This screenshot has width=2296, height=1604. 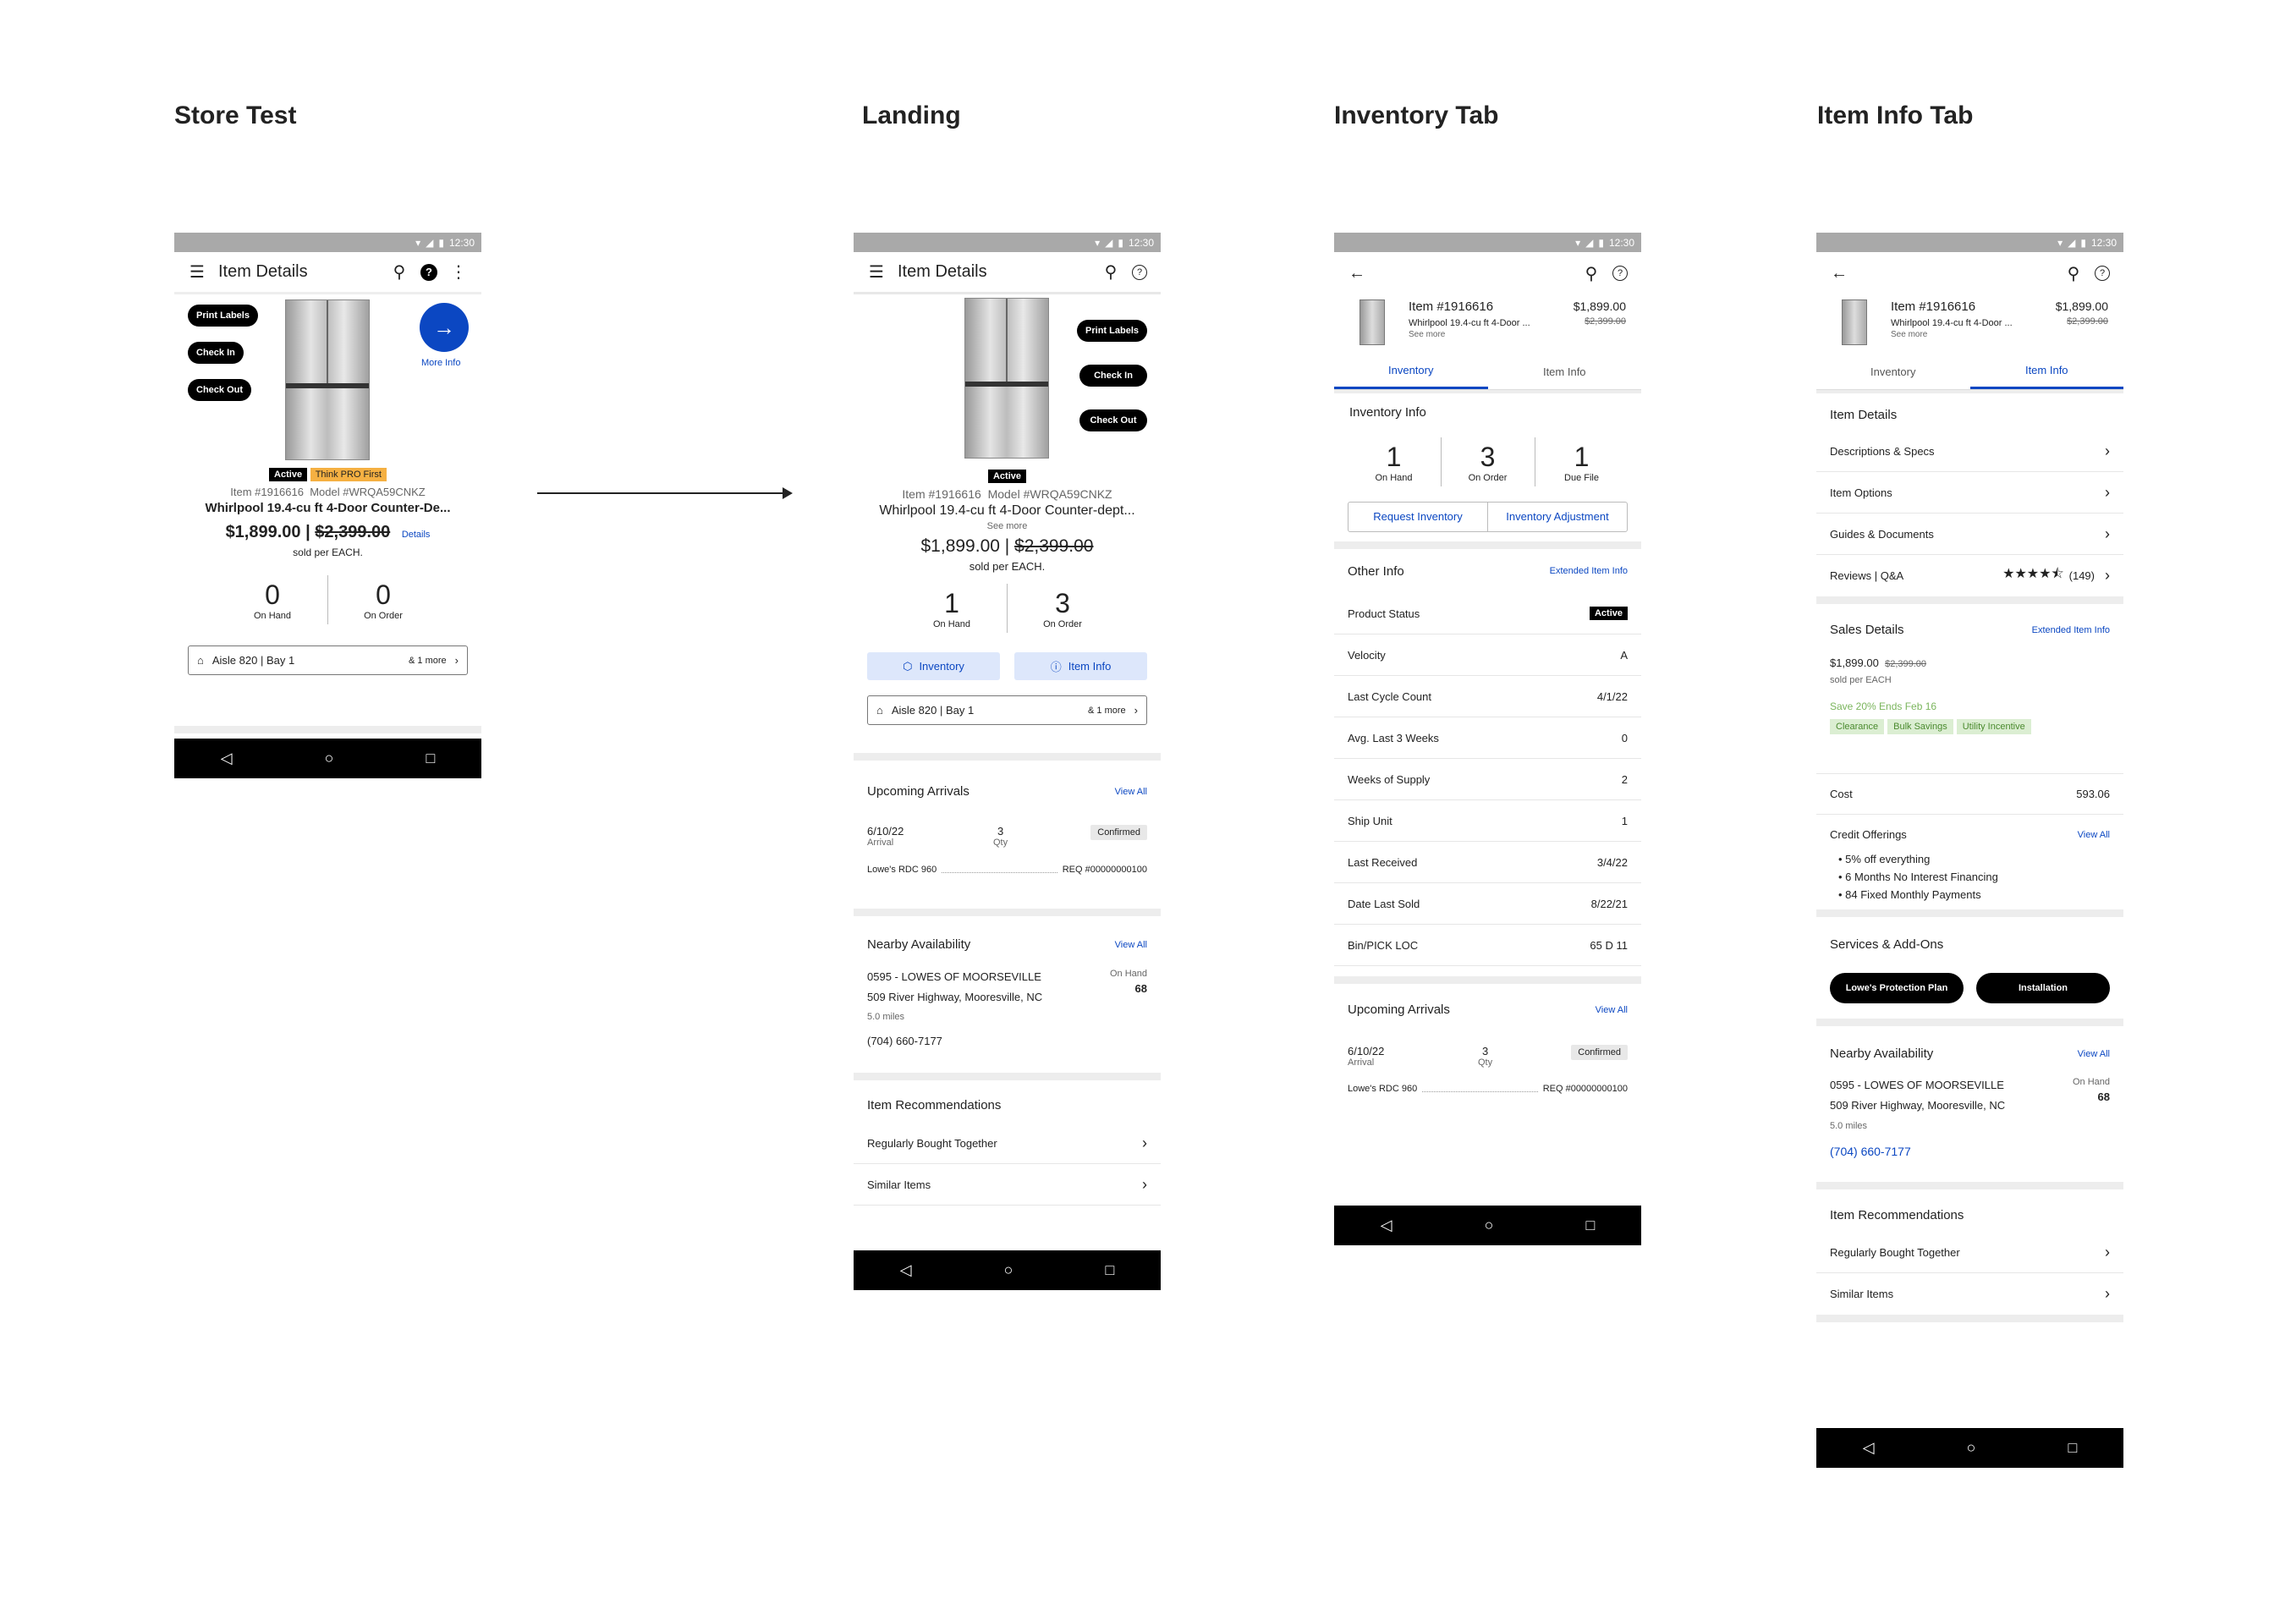 I want to click on more-info-label: More Info, so click(x=440, y=363).